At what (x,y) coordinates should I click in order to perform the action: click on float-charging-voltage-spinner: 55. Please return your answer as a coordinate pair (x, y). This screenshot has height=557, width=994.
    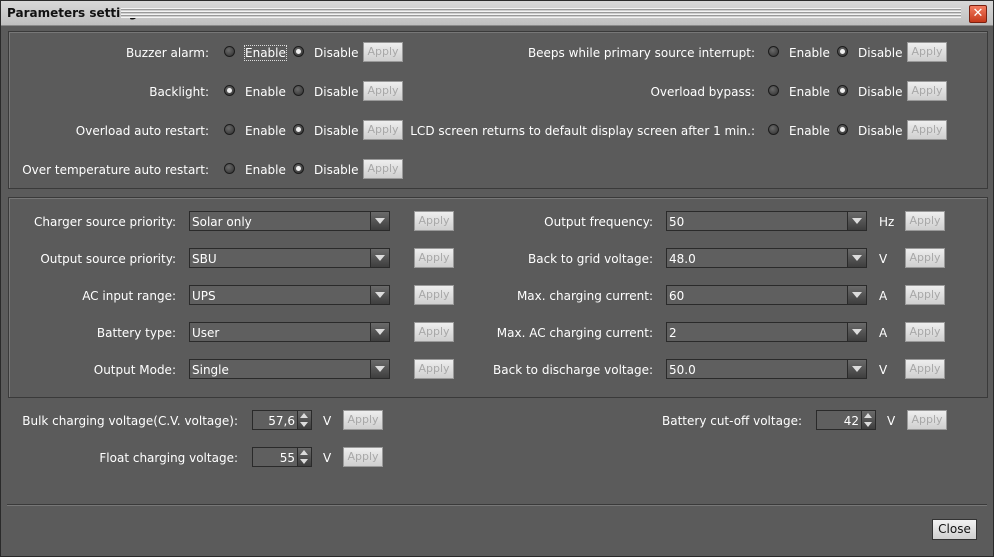
    Looking at the image, I should click on (282, 457).